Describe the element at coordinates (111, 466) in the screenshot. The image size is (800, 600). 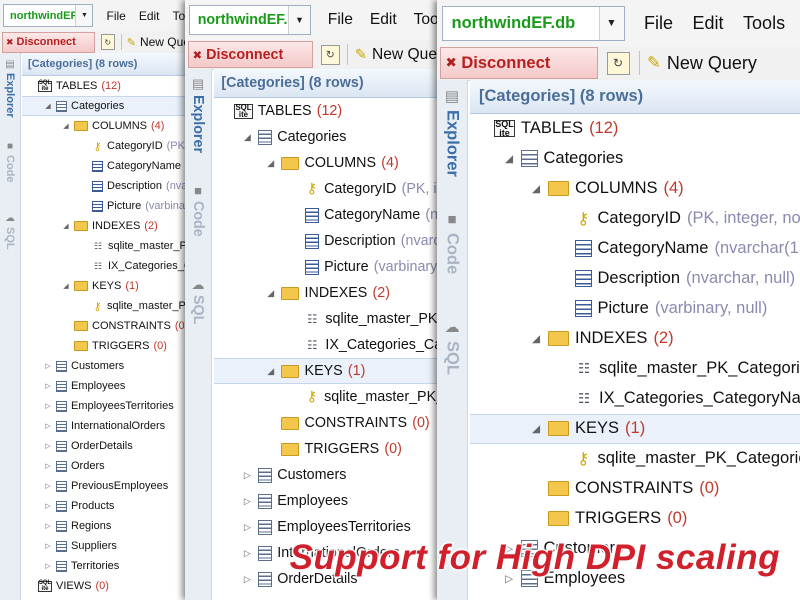
I see `tree-node: ▷ Orders` at that location.